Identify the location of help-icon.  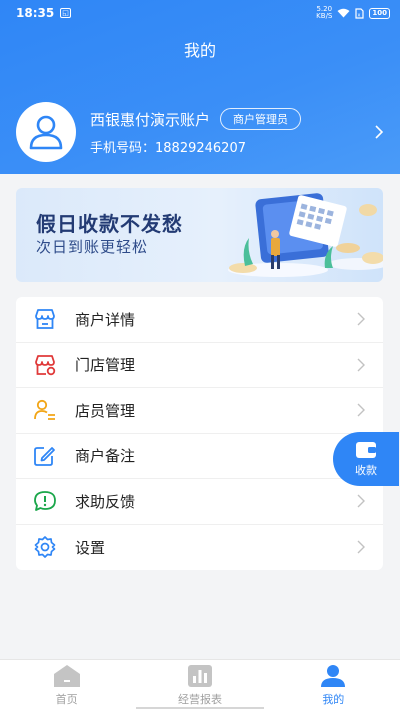
(45, 501).